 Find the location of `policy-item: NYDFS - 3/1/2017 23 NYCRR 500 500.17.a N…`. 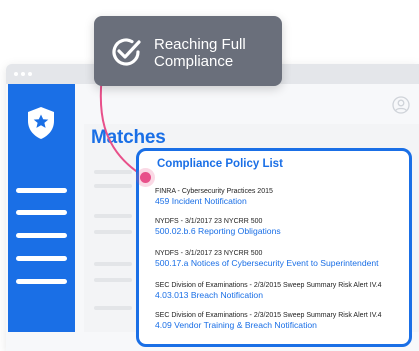

policy-item: NYDFS - 3/1/2017 23 NYCRR 500 500.17.a N… is located at coordinates (283, 259).